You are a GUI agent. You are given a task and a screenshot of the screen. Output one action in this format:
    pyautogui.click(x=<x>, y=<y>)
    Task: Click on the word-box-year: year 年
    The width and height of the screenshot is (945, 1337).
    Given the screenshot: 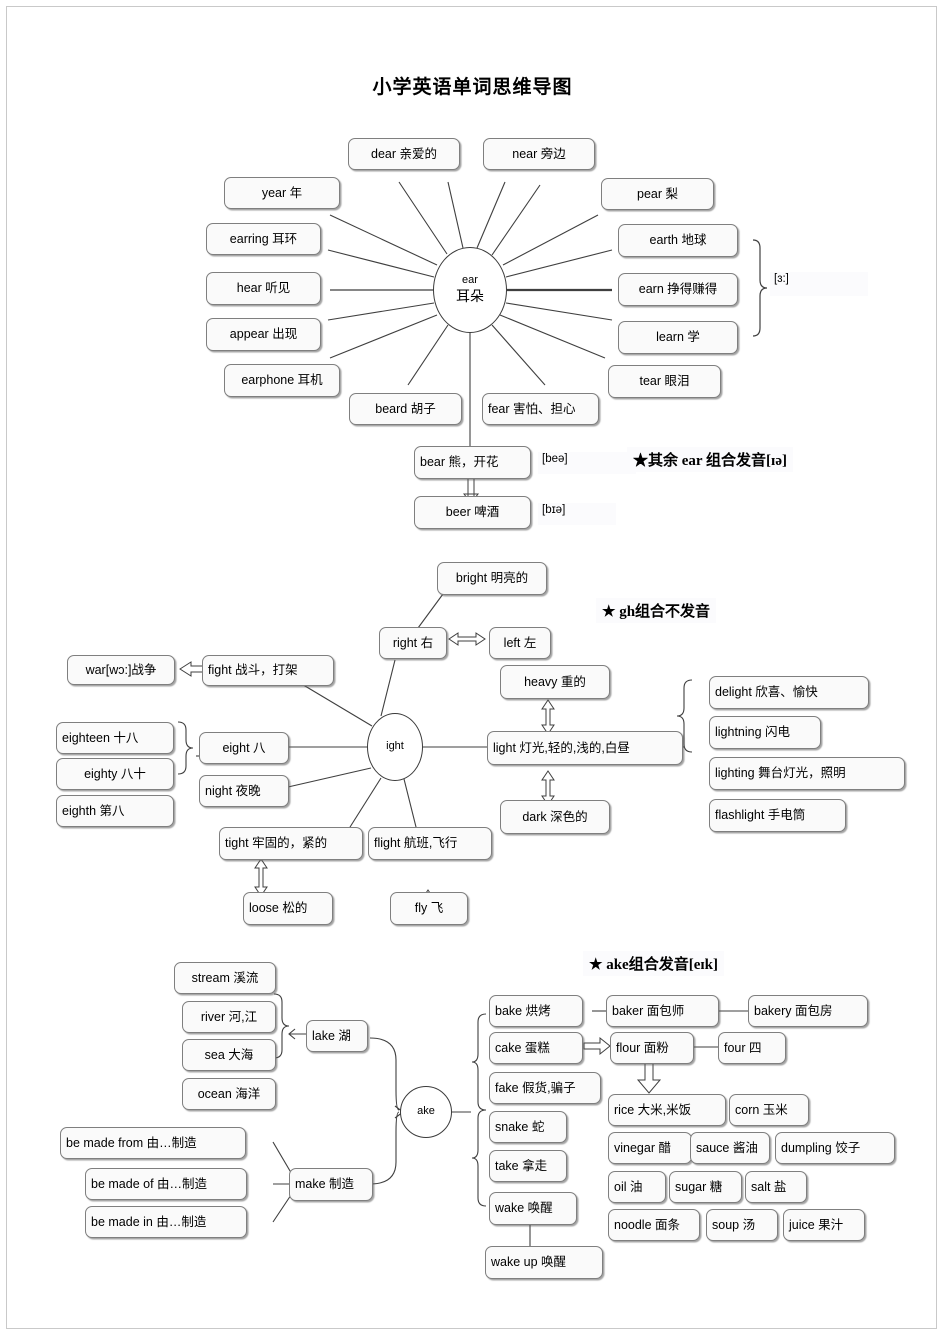 What is the action you would take?
    pyautogui.click(x=282, y=193)
    